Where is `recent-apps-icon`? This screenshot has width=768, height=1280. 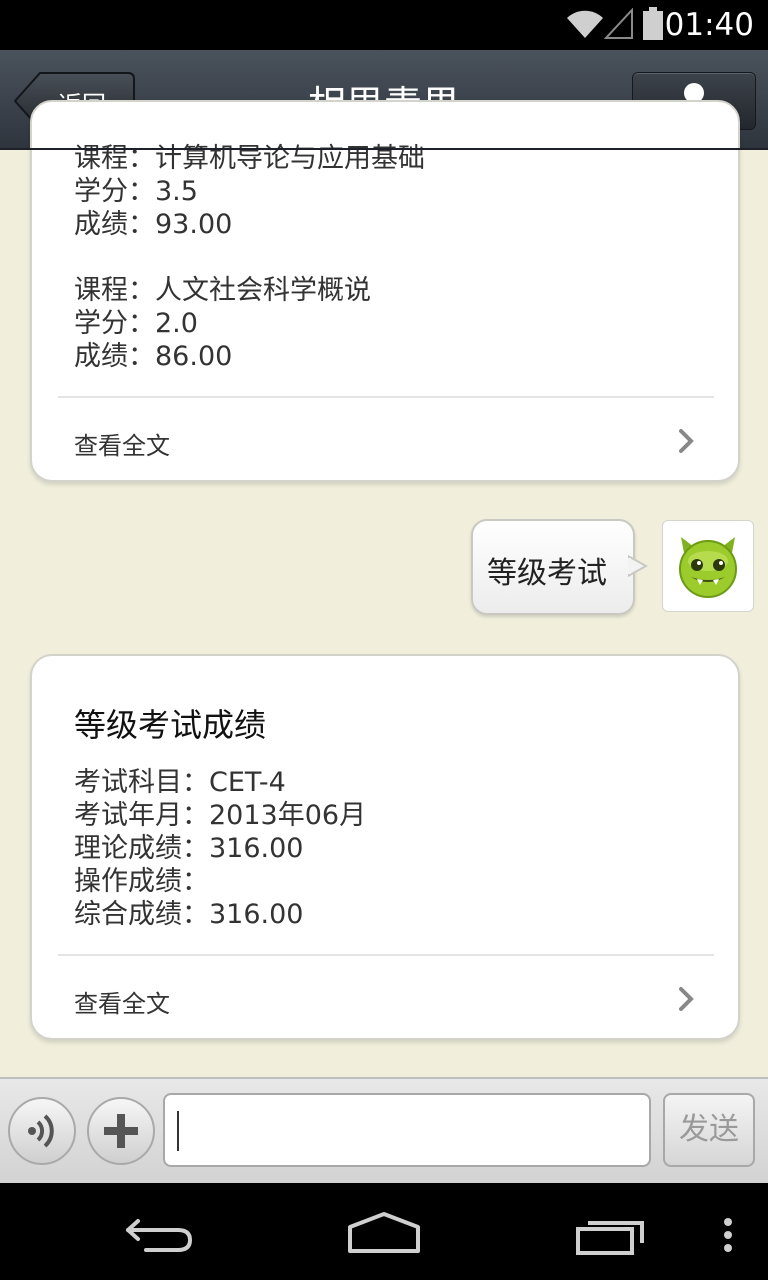 recent-apps-icon is located at coordinates (610, 1235).